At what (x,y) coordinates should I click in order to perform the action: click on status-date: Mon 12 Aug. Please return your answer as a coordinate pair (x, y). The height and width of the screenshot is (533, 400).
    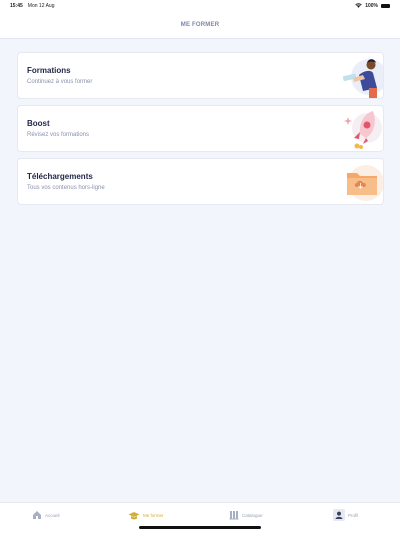
    Looking at the image, I should click on (41, 5).